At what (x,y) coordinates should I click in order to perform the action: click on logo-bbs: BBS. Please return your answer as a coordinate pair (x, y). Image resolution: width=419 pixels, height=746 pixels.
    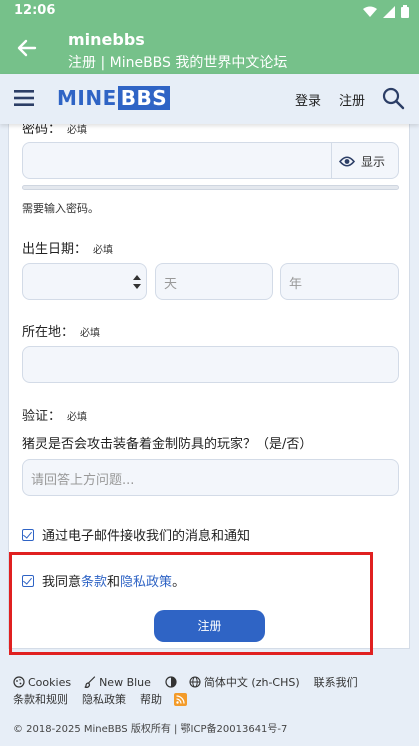
    Looking at the image, I should click on (144, 98).